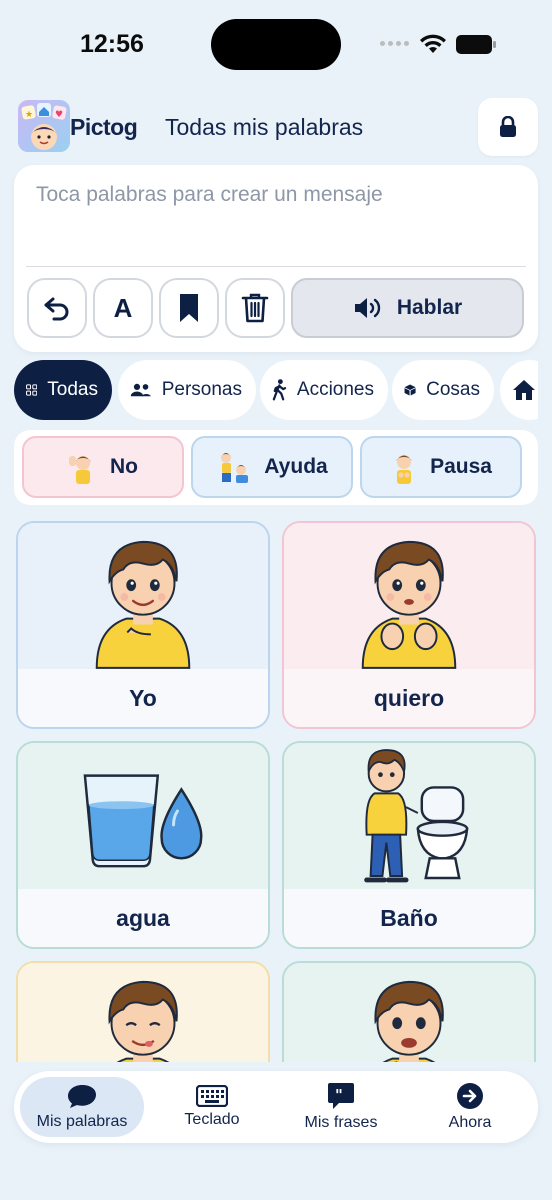 The width and height of the screenshot is (552, 1200). I want to click on cellular-signal-icon, so click(394, 43).